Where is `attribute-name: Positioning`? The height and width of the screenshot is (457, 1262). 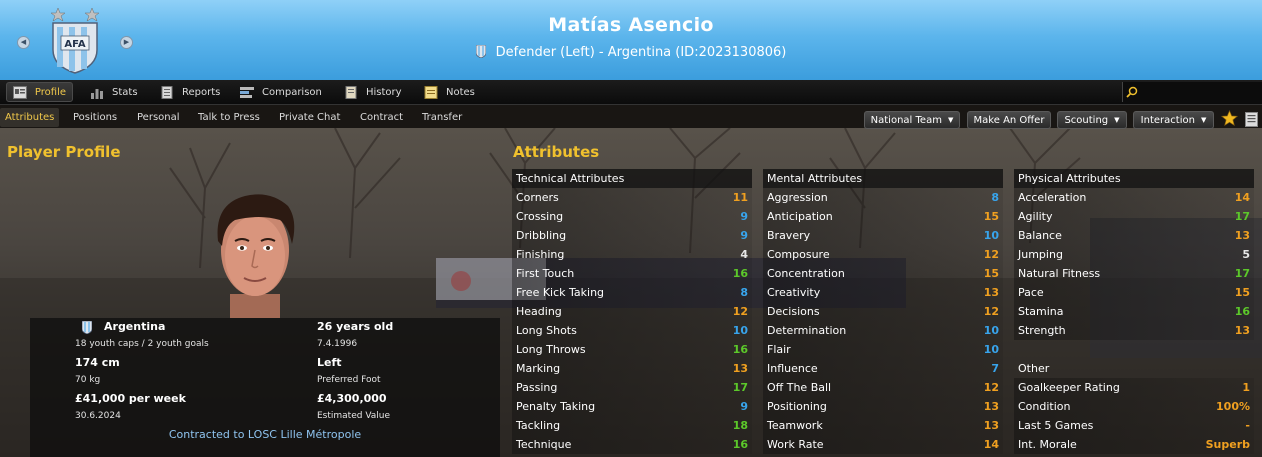 attribute-name: Positioning is located at coordinates (797, 406).